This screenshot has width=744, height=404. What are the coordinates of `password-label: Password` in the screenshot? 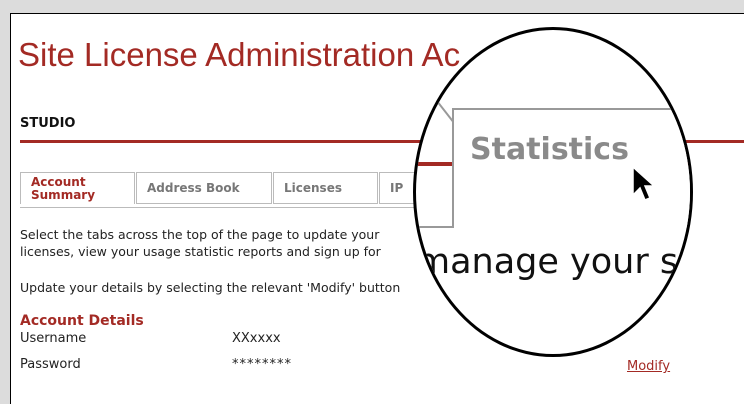 It's located at (50, 364).